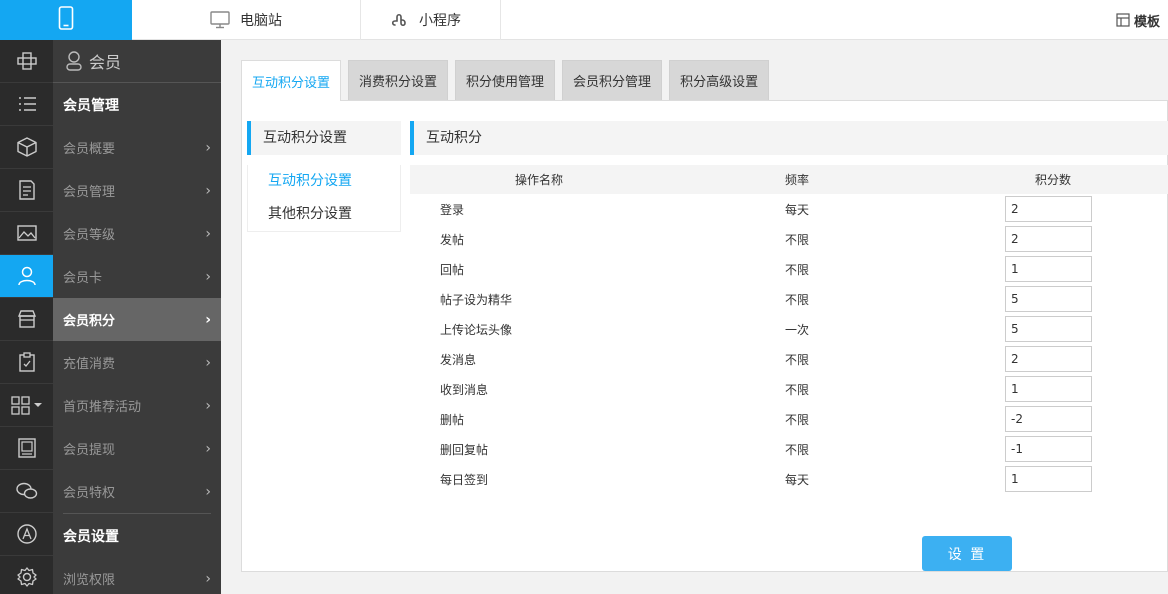  What do you see at coordinates (137, 491) in the screenshot?
I see `sidebar-item-privileges: 会员特权 ›` at bounding box center [137, 491].